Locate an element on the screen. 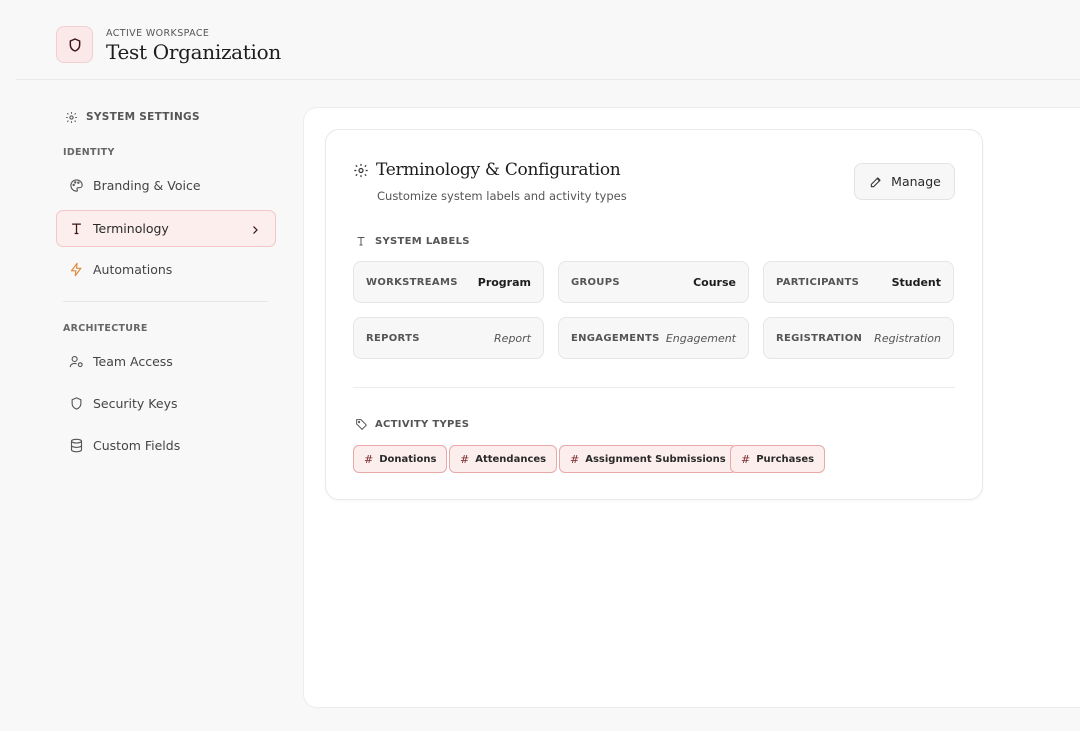 The image size is (1080, 731). label-tile-engagements: ENGAGEMENTS Engagement is located at coordinates (653, 338).